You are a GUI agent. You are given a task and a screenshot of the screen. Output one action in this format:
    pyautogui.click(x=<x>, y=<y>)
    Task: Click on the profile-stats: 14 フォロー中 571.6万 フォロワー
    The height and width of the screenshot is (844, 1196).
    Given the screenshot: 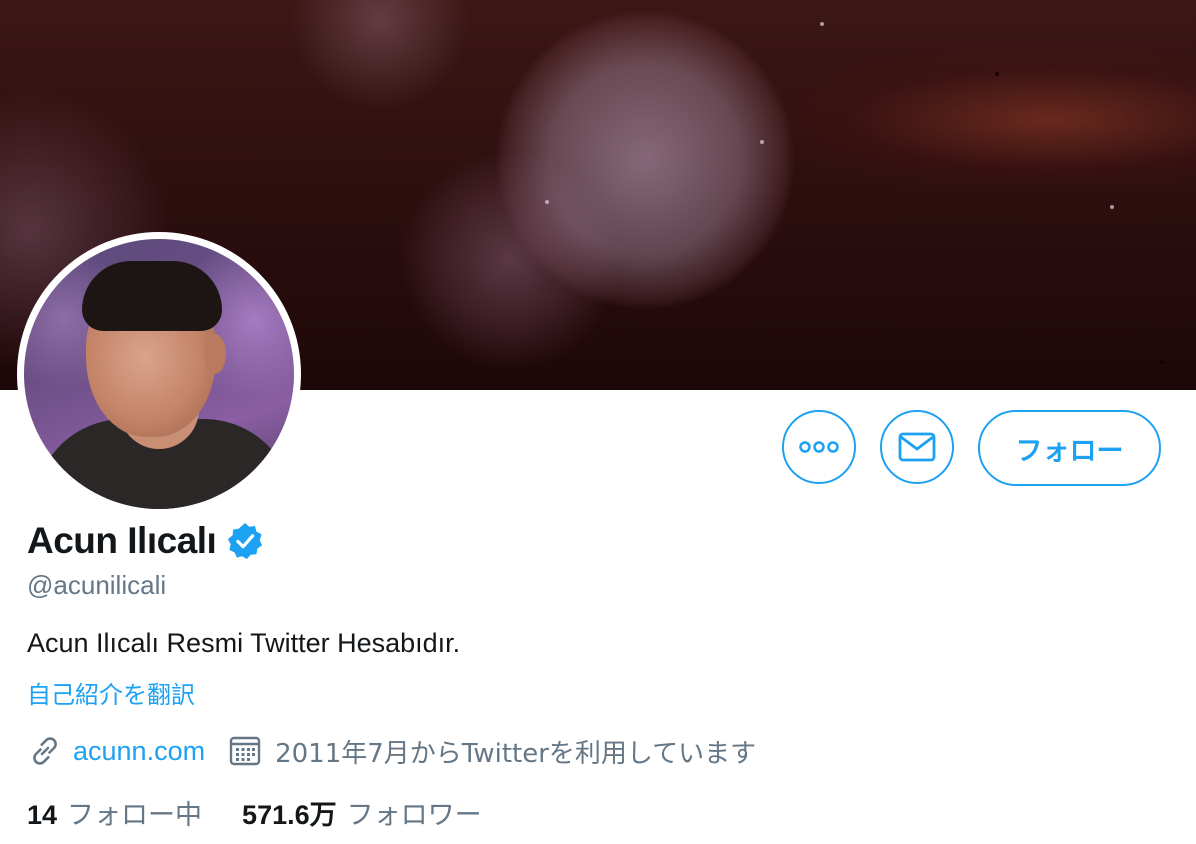 What is the action you would take?
    pyautogui.click(x=254, y=812)
    